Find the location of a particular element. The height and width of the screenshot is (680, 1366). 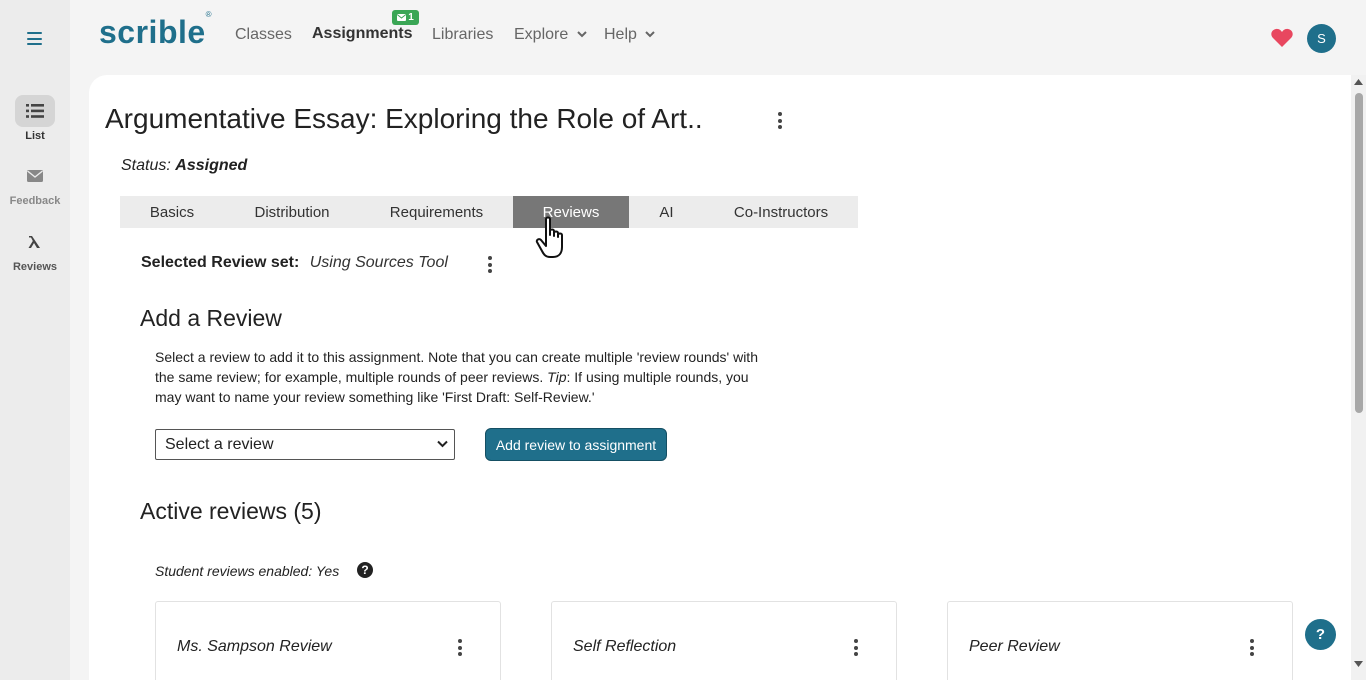

review-select: Select a review is located at coordinates (305, 444).